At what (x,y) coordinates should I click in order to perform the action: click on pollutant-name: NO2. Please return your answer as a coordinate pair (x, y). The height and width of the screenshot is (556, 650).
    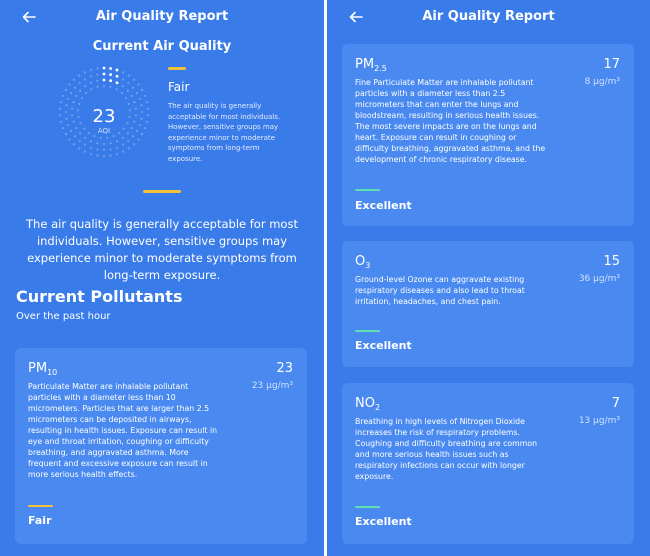
    Looking at the image, I should click on (368, 404).